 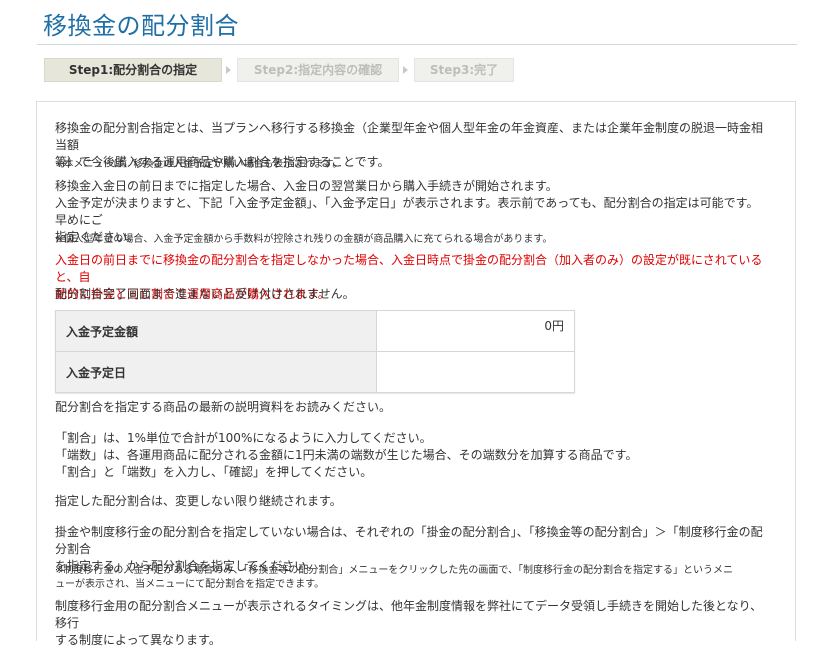 What do you see at coordinates (464, 70) in the screenshot?
I see `step-3: Step3:完了` at bounding box center [464, 70].